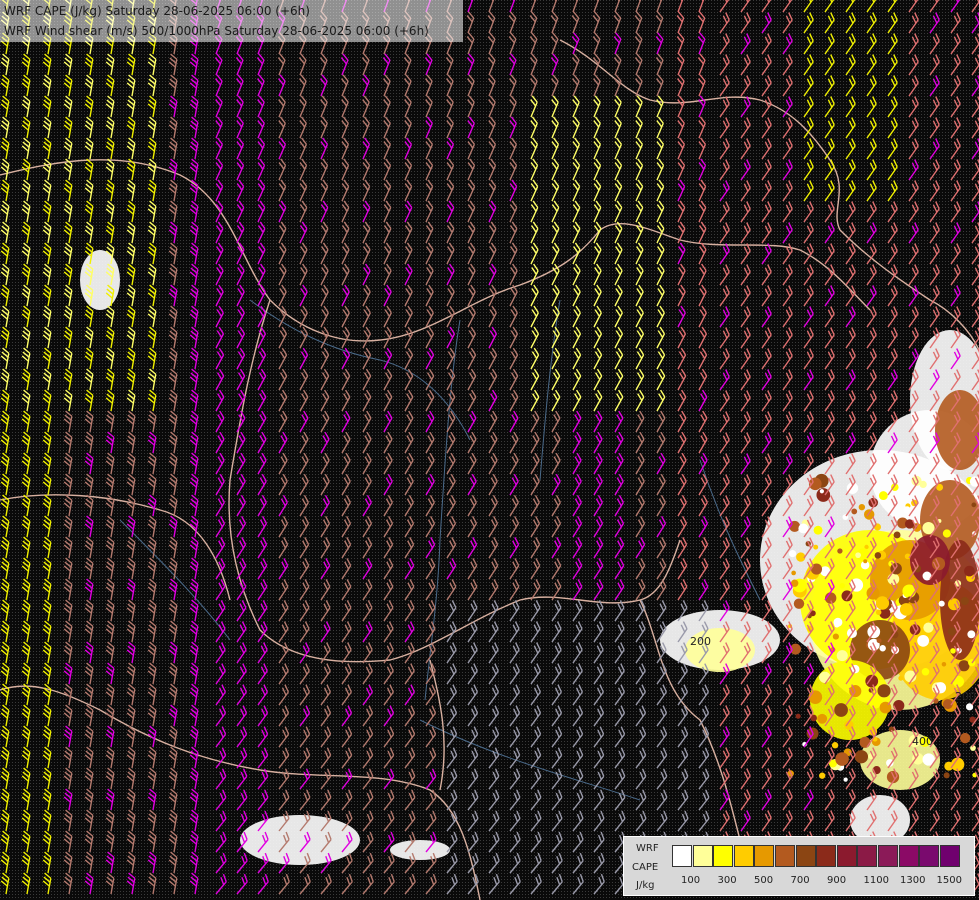  I want to click on legend-tick-label: 1300, so click(913, 880).